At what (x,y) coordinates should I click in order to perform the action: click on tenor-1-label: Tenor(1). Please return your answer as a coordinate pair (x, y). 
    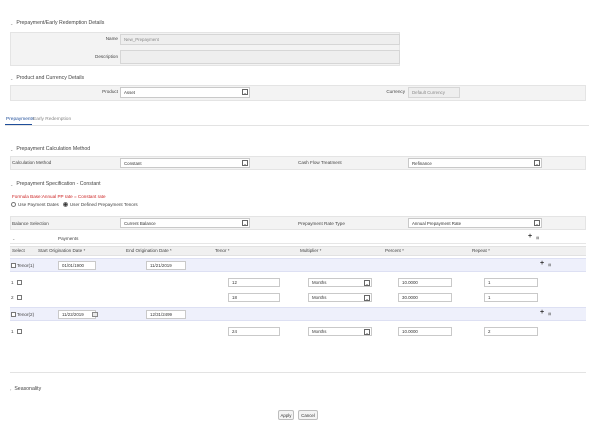
    Looking at the image, I should click on (26, 265).